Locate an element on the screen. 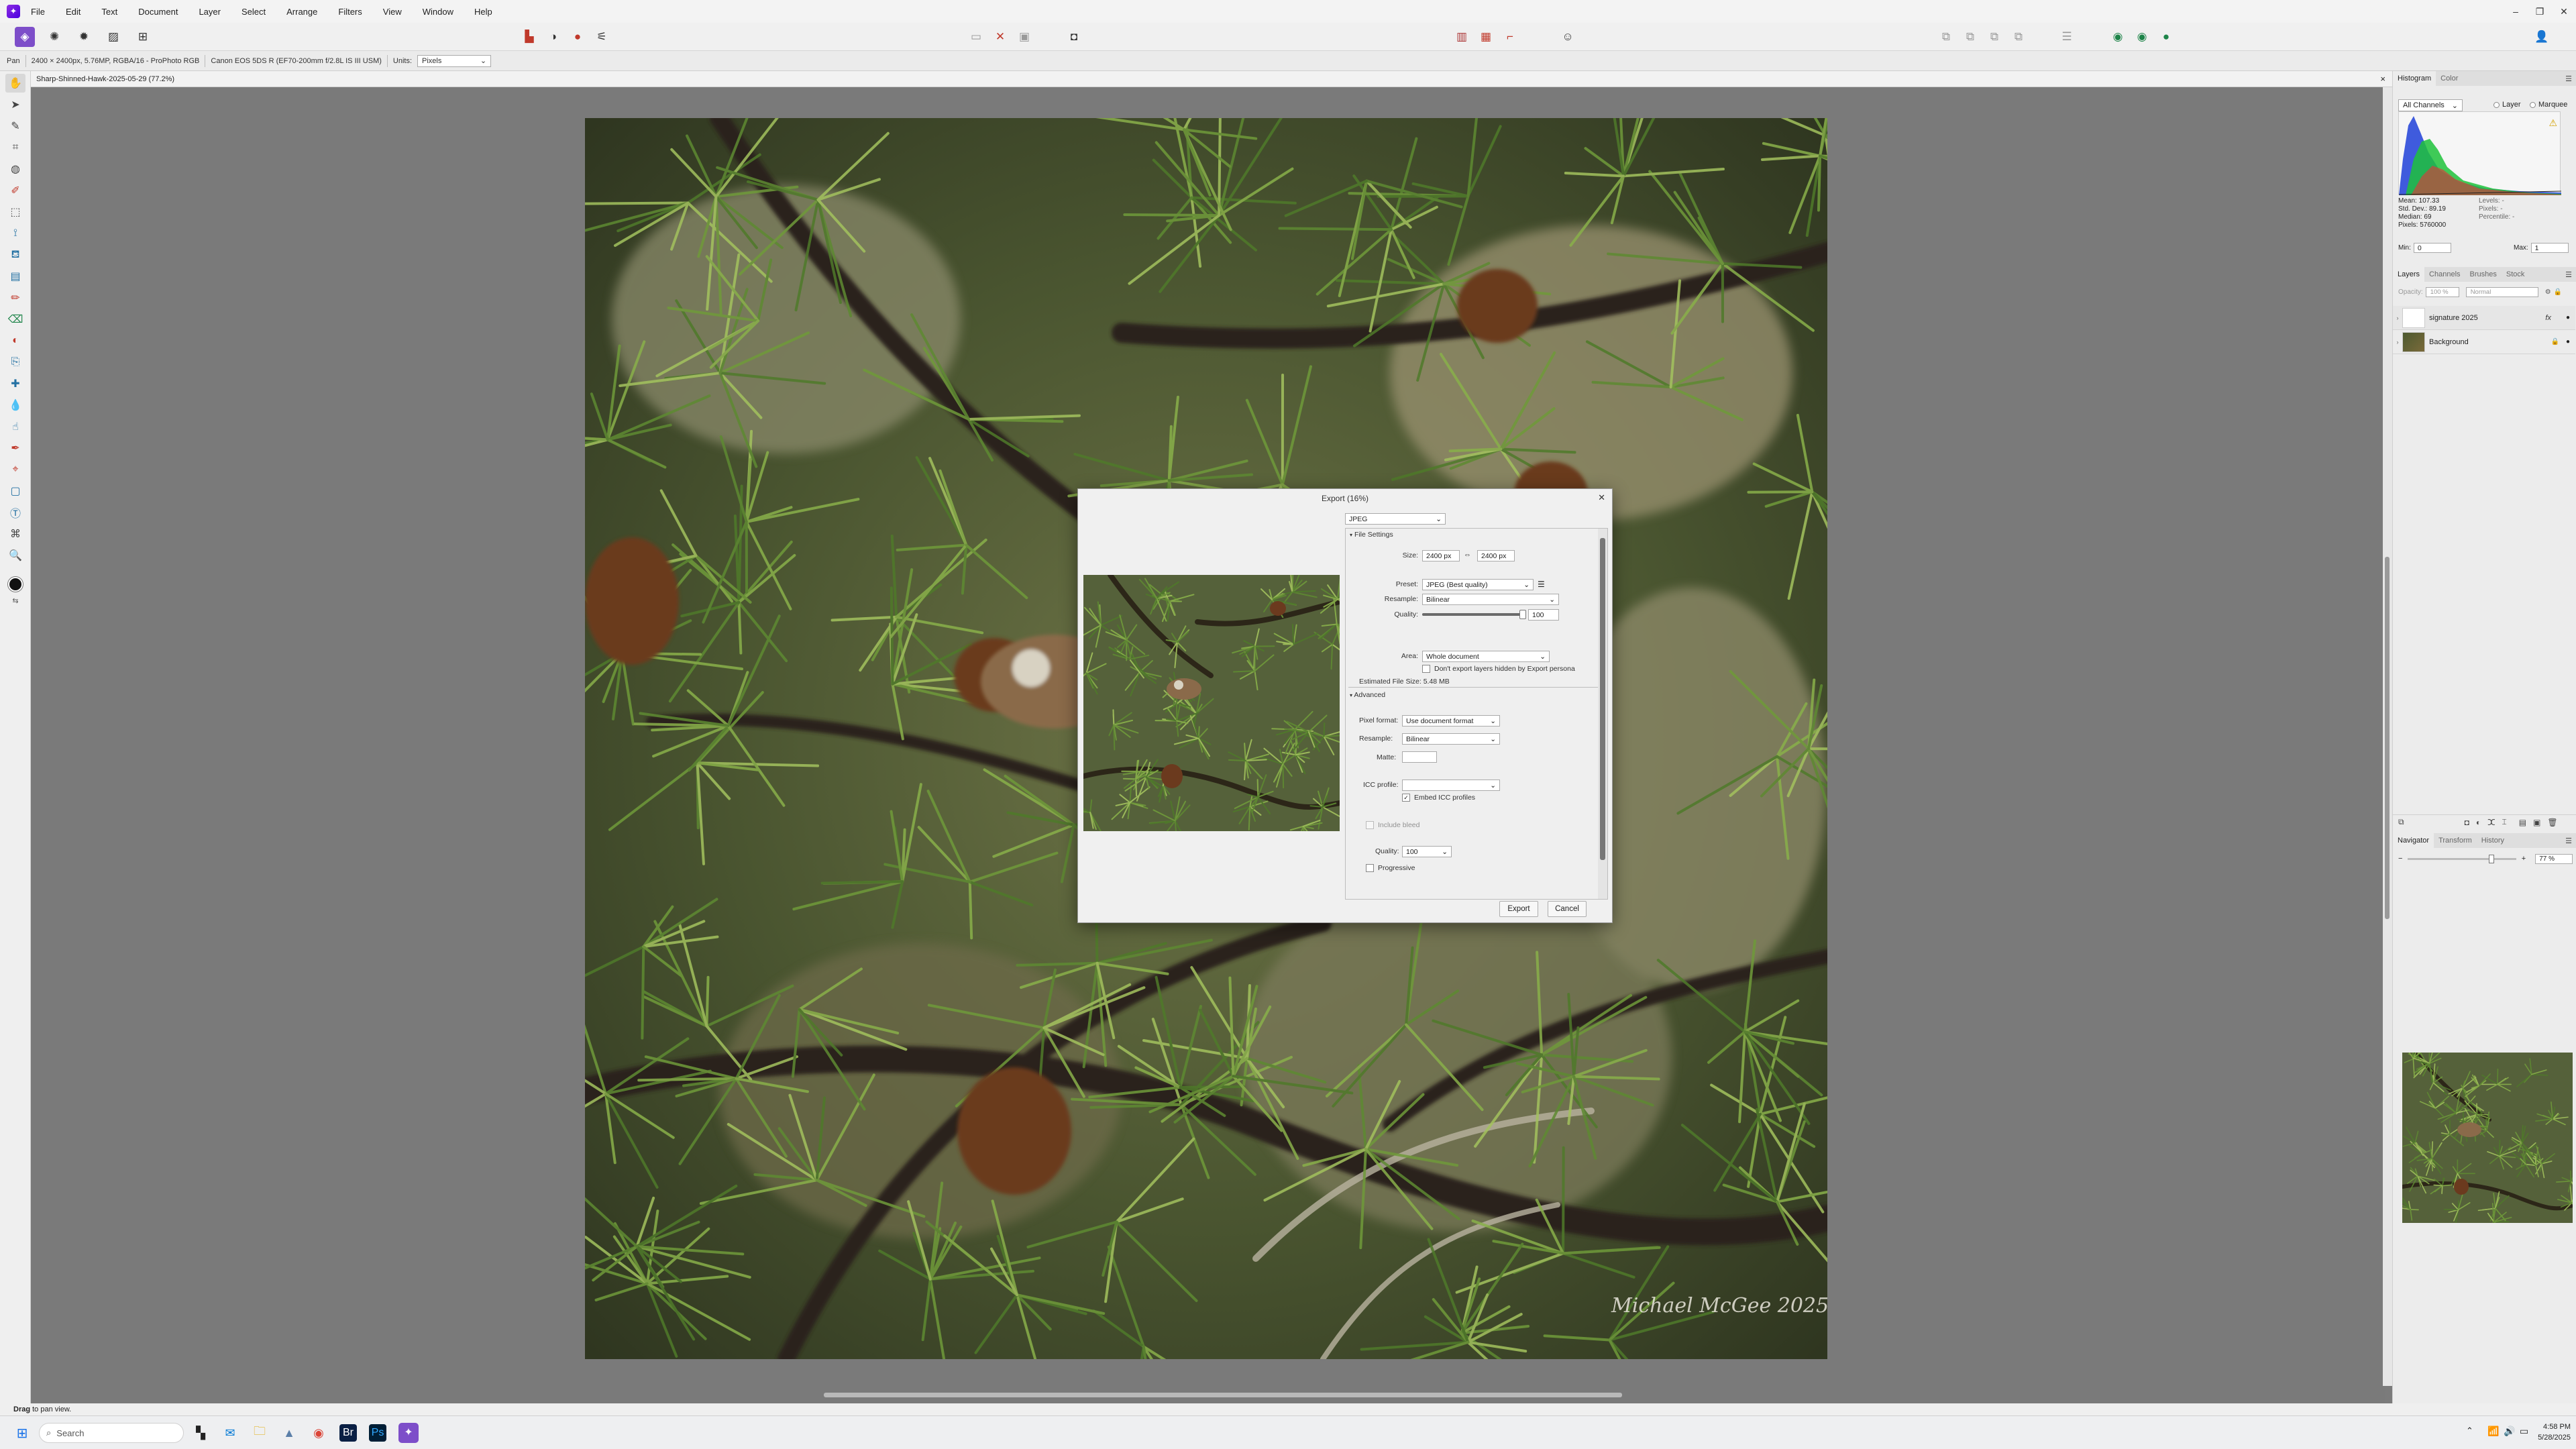 This screenshot has height=1449, width=2576. zoom-input: 77 % is located at coordinates (2554, 858).